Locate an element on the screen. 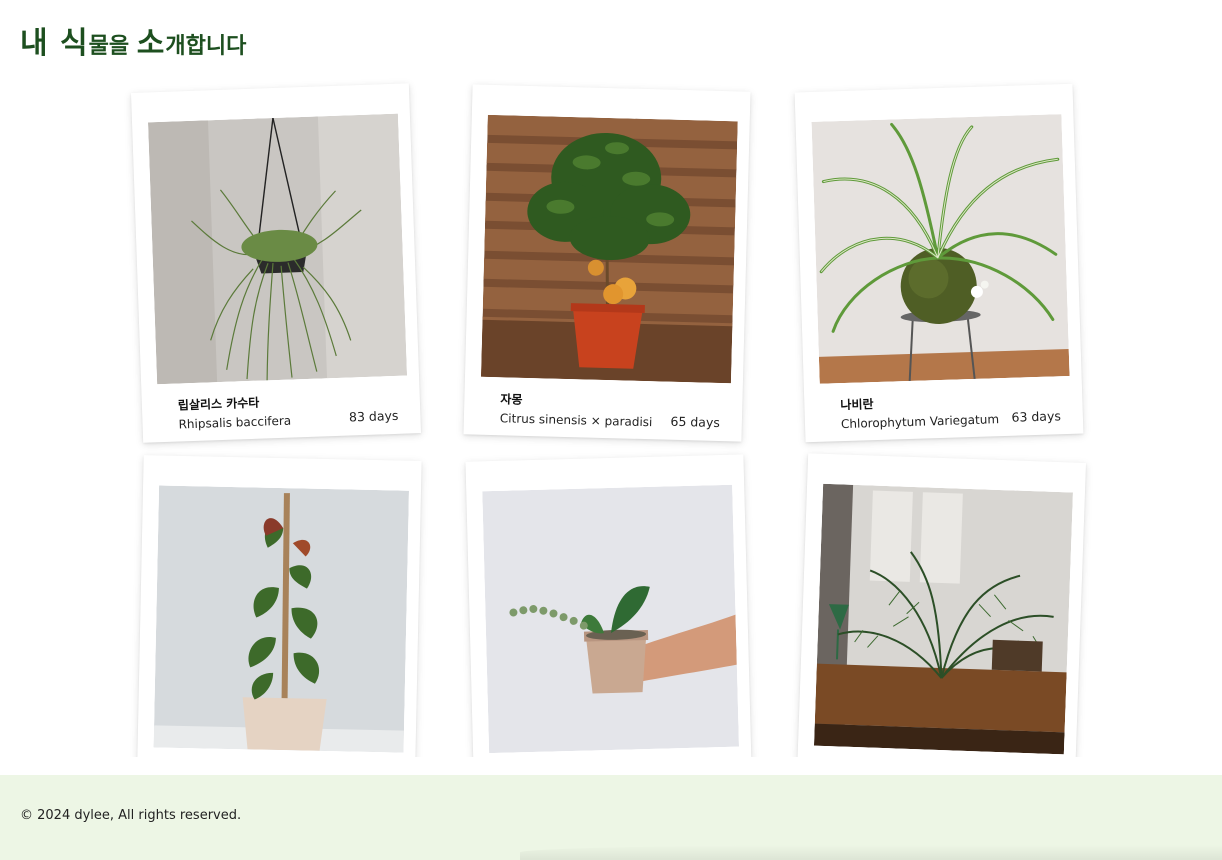 The height and width of the screenshot is (860, 1222). footer-shadow is located at coordinates (871, 852).